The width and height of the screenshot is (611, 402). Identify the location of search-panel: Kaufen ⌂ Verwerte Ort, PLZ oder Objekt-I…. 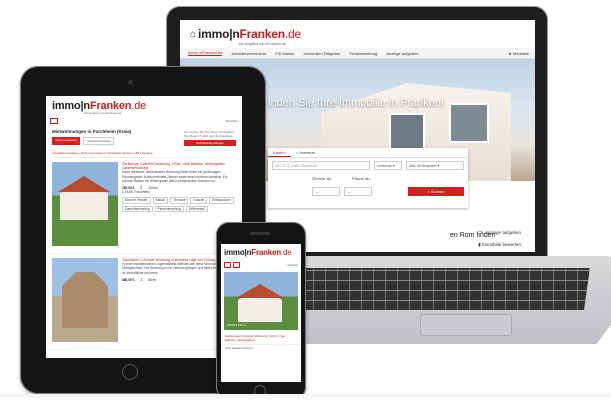
(368, 178).